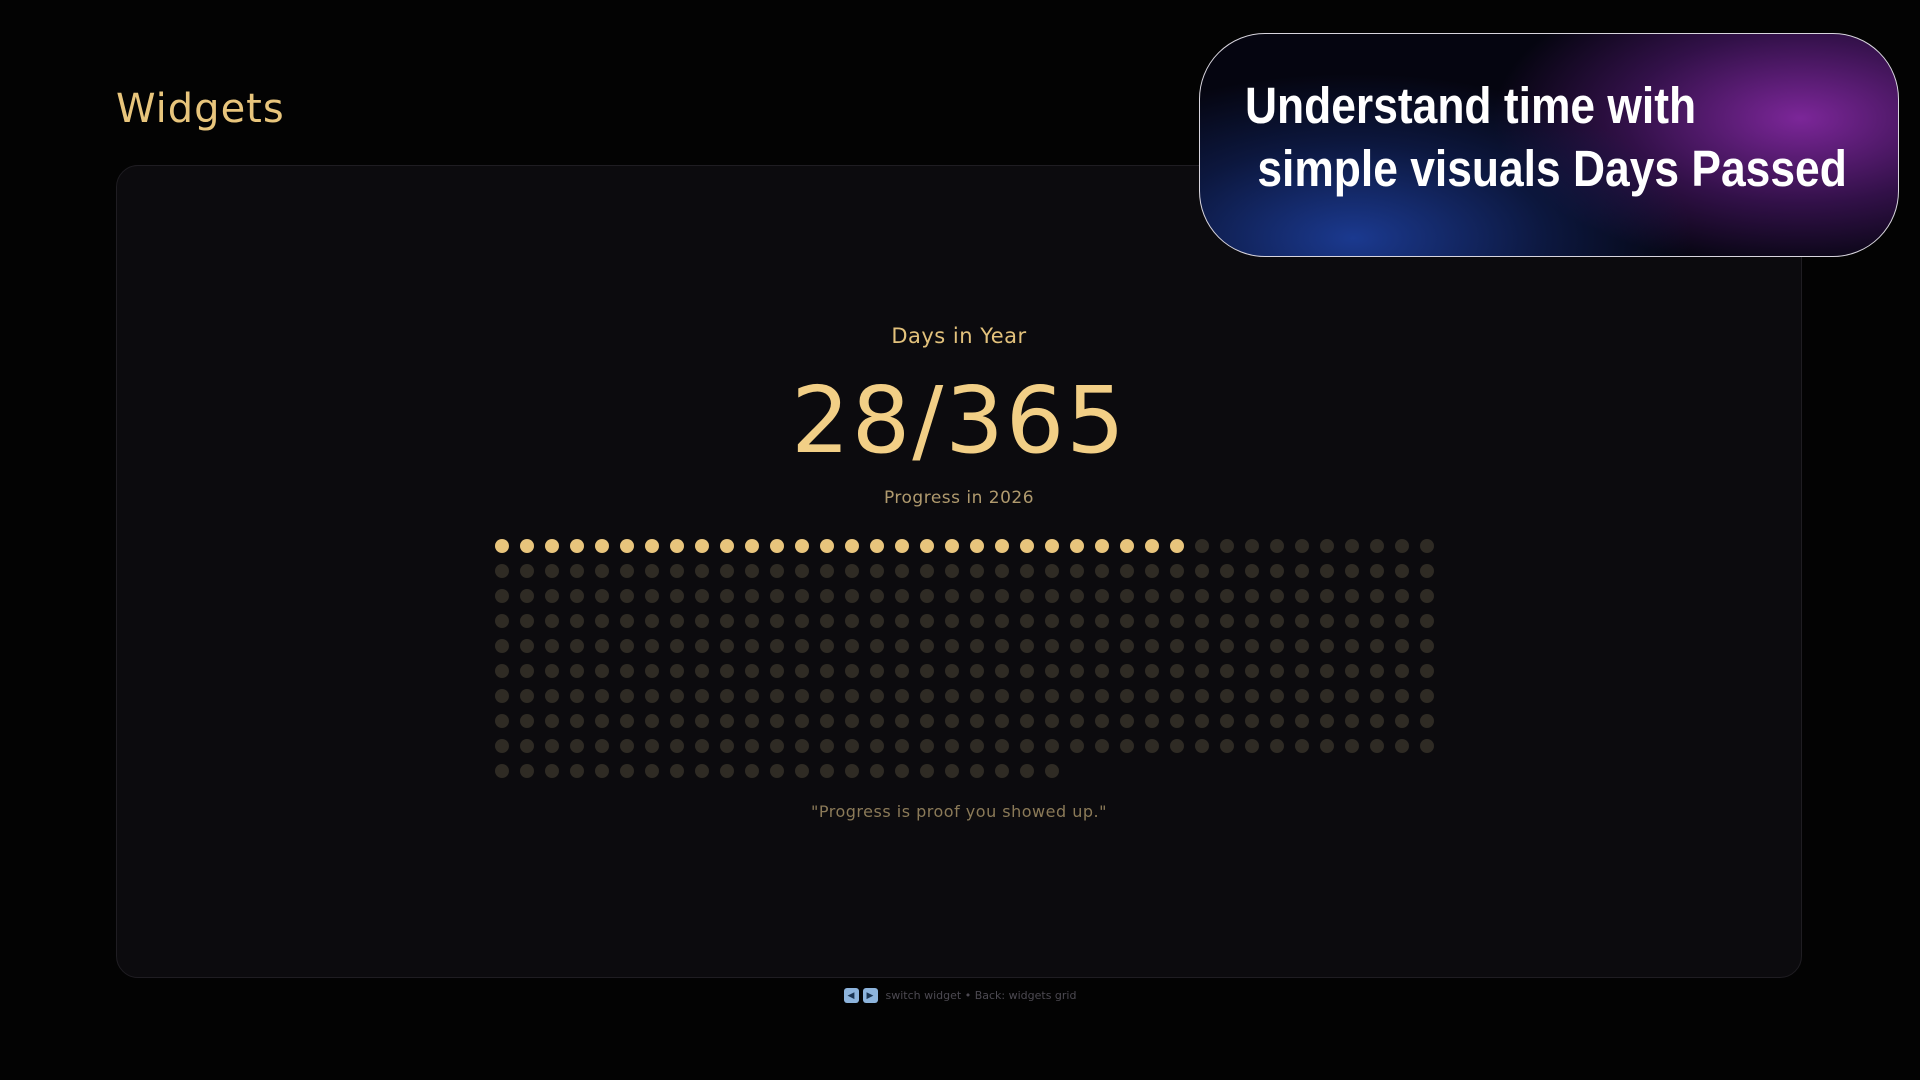 The height and width of the screenshot is (1080, 1920). What do you see at coordinates (851, 995) in the screenshot?
I see `prev-widget-key-icon: ◀` at bounding box center [851, 995].